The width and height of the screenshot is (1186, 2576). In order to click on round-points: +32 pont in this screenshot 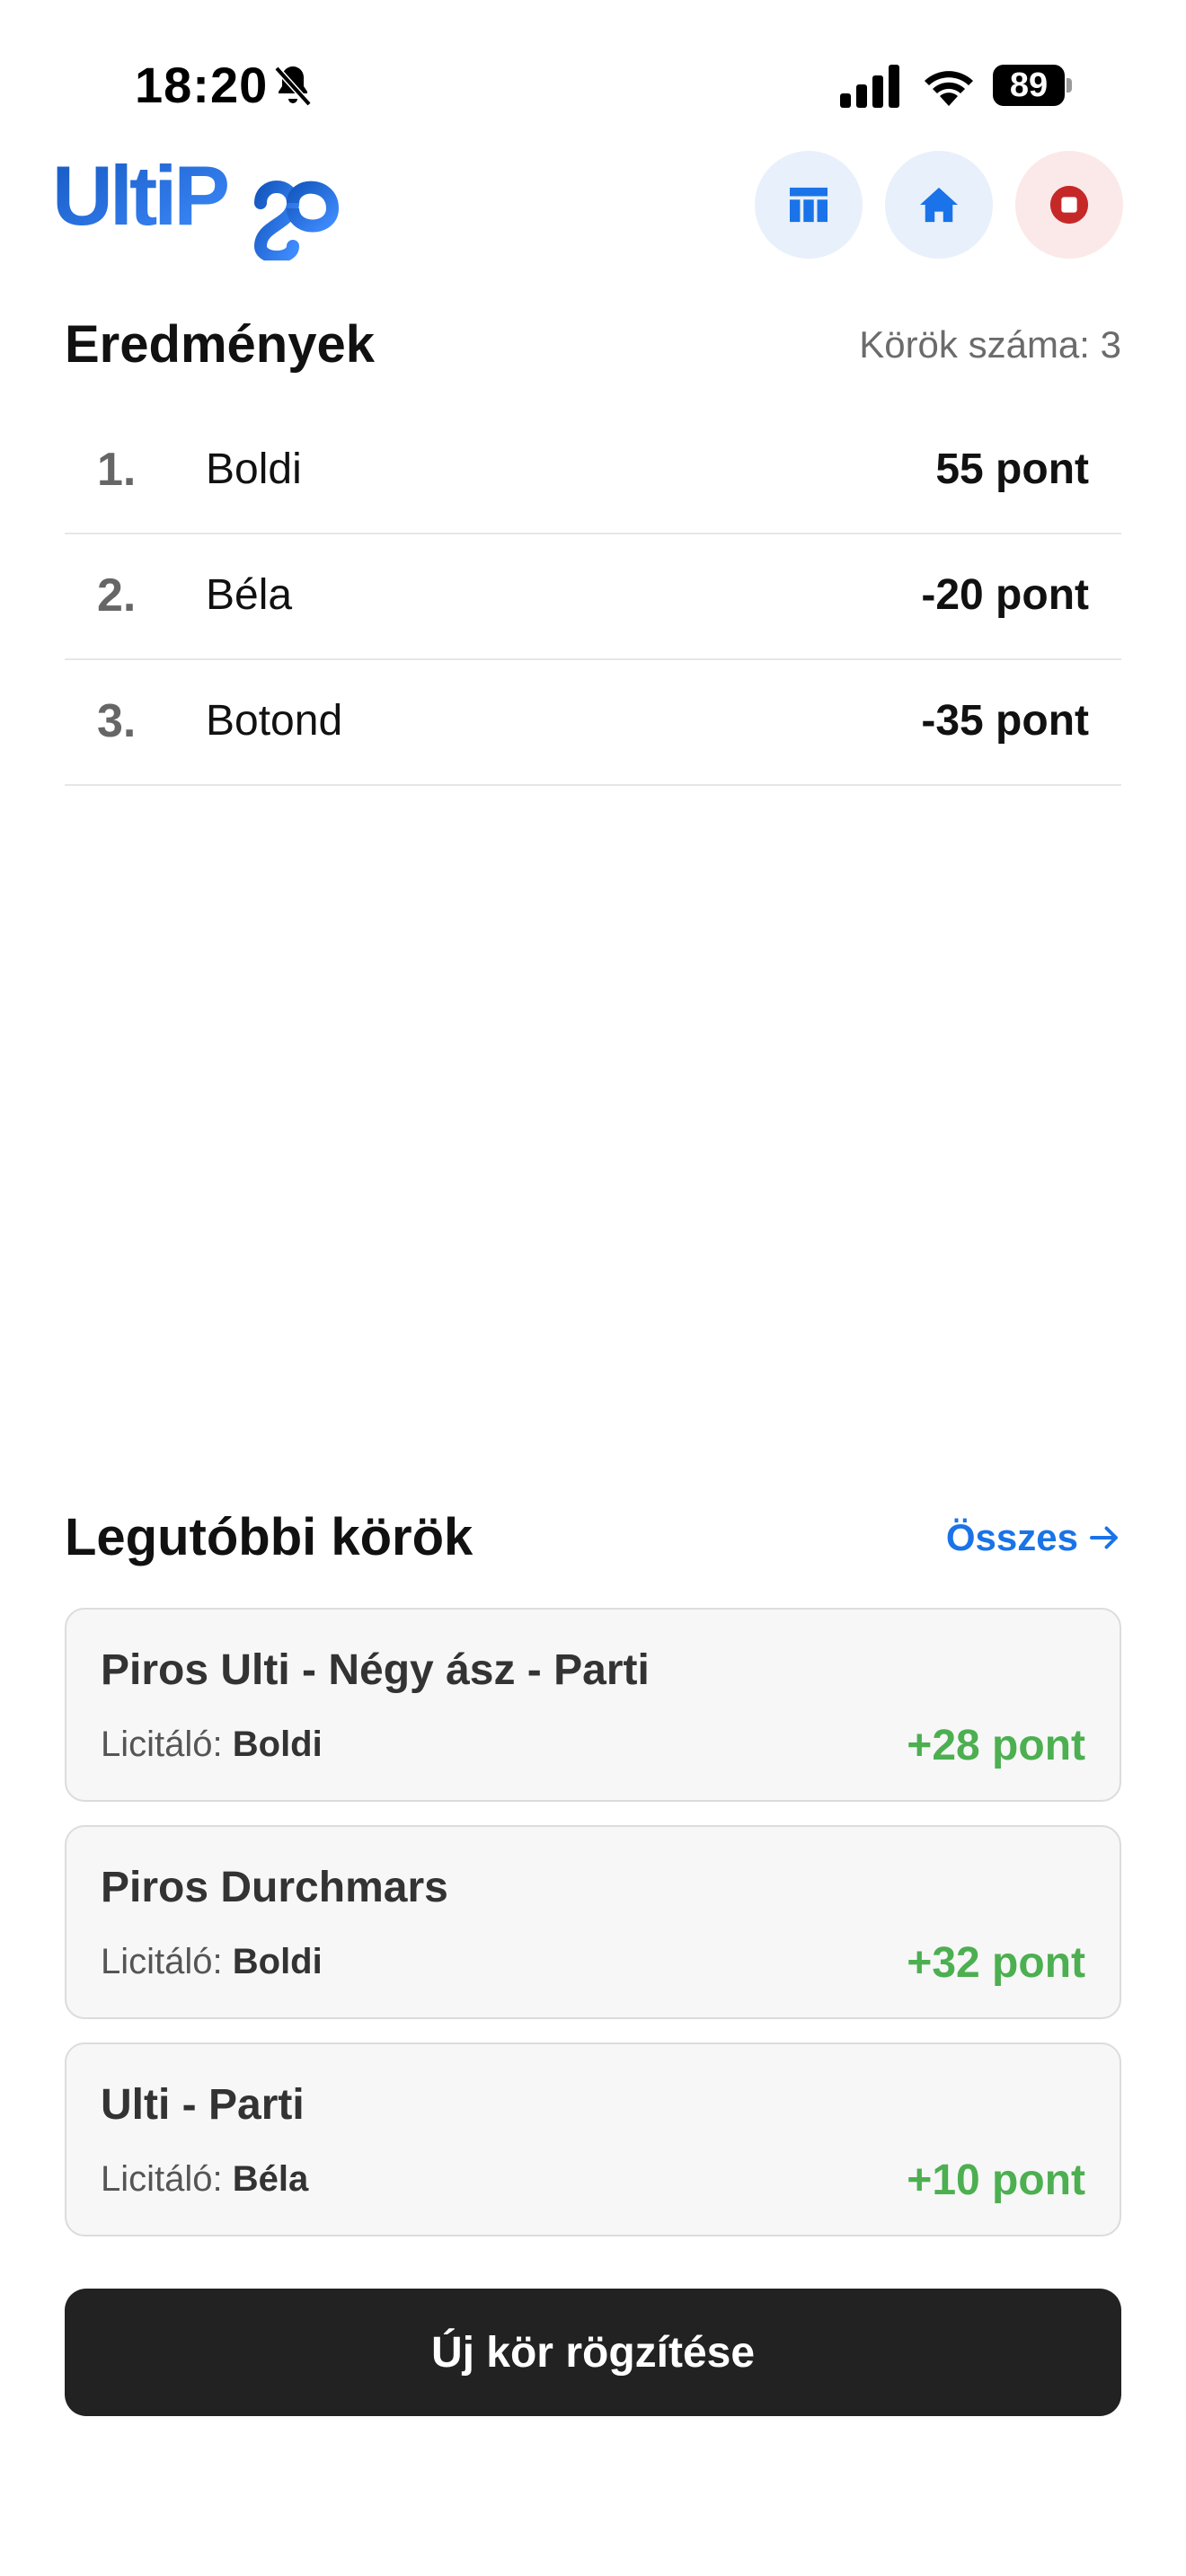, I will do `click(996, 1963)`.